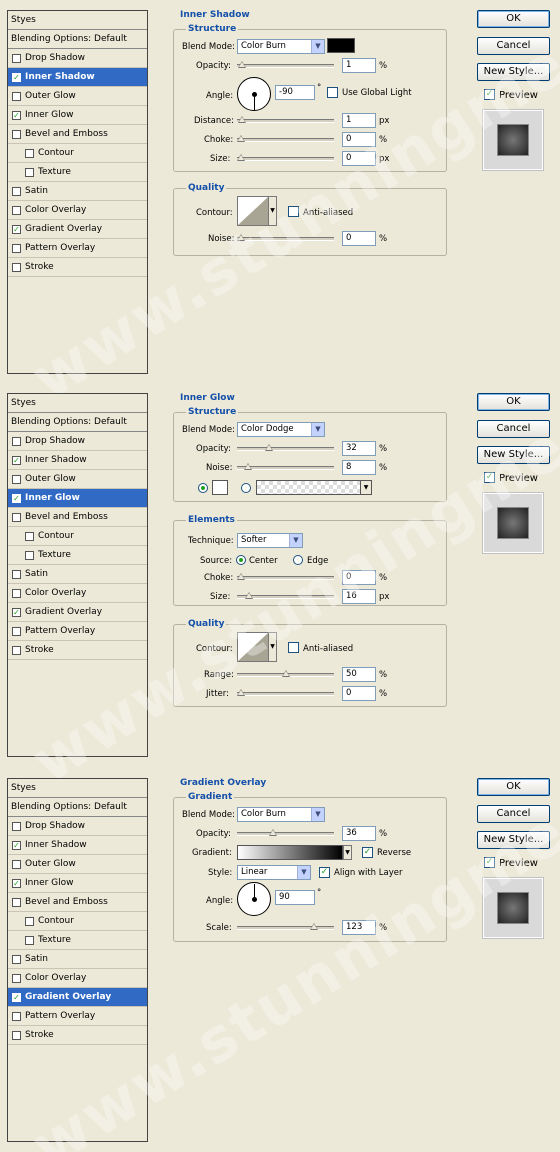  I want to click on scale-slider, so click(285, 926).